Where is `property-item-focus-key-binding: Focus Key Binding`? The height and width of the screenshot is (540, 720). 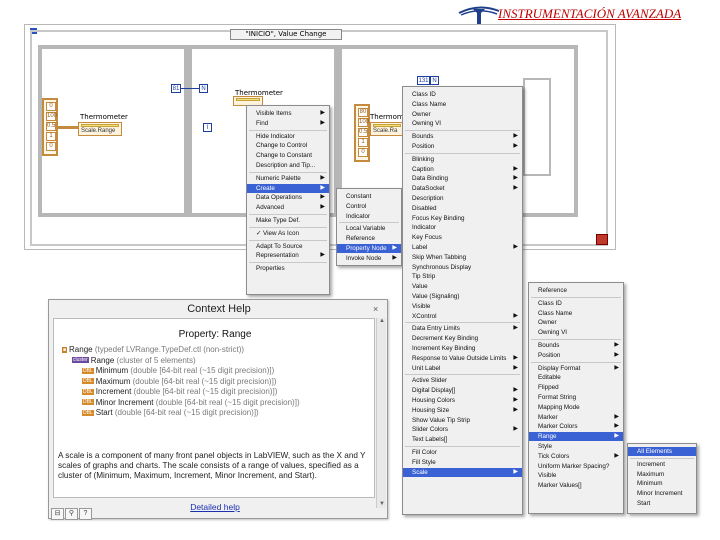 property-item-focus-key-binding: Focus Key Binding is located at coordinates (462, 218).